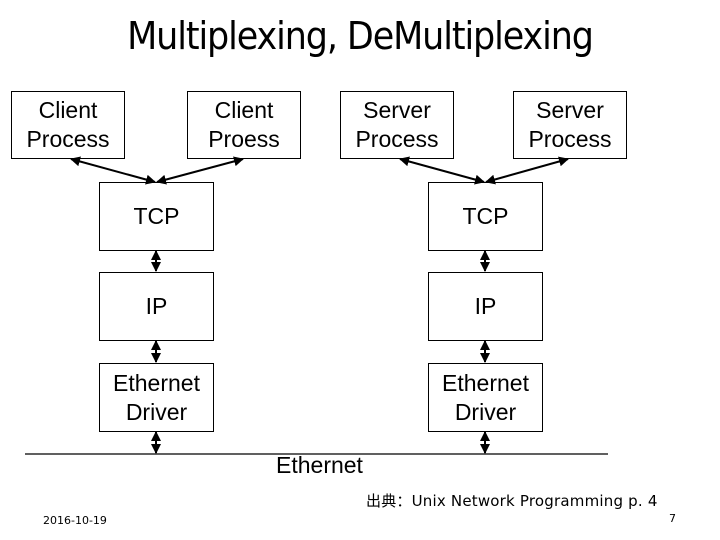 The width and height of the screenshot is (720, 540). What do you see at coordinates (672, 518) in the screenshot?
I see `page-number: 7` at bounding box center [672, 518].